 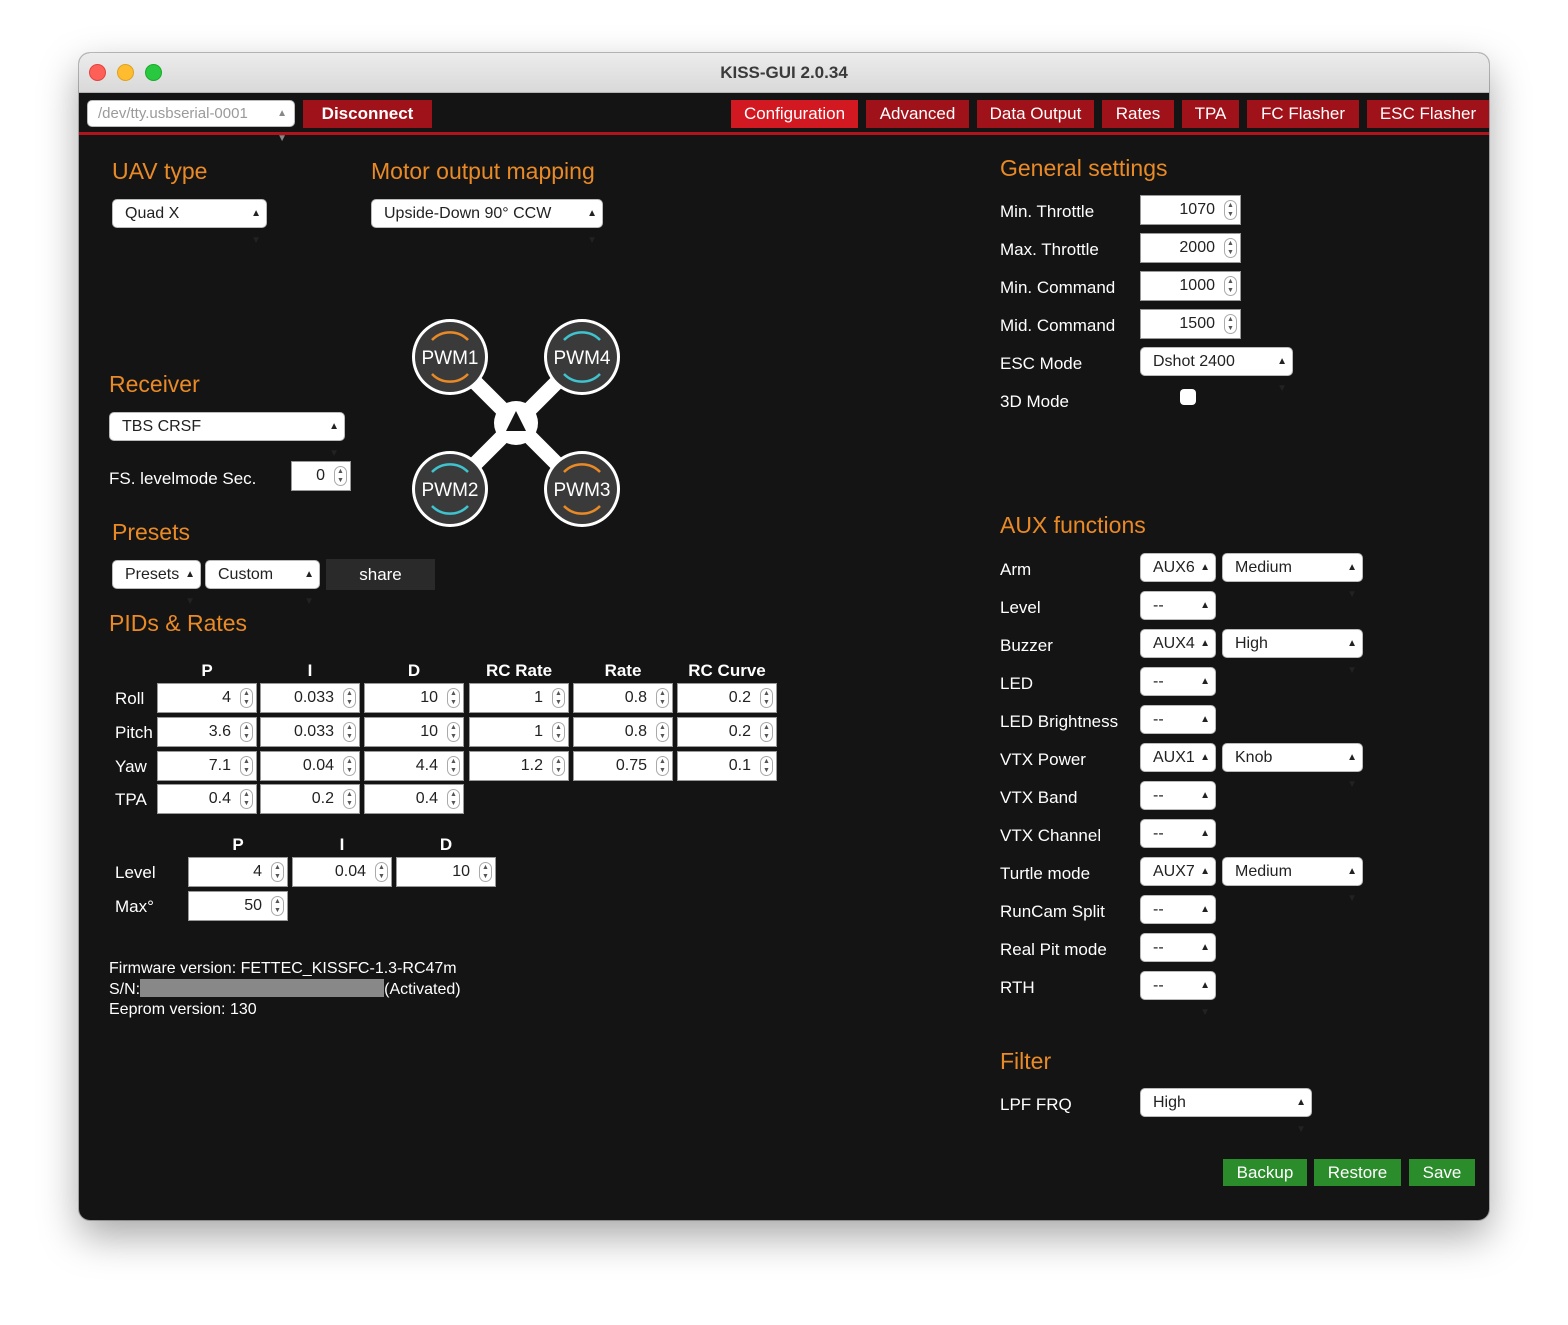 What do you see at coordinates (1357, 1172) in the screenshot?
I see `restore-button: Restore` at bounding box center [1357, 1172].